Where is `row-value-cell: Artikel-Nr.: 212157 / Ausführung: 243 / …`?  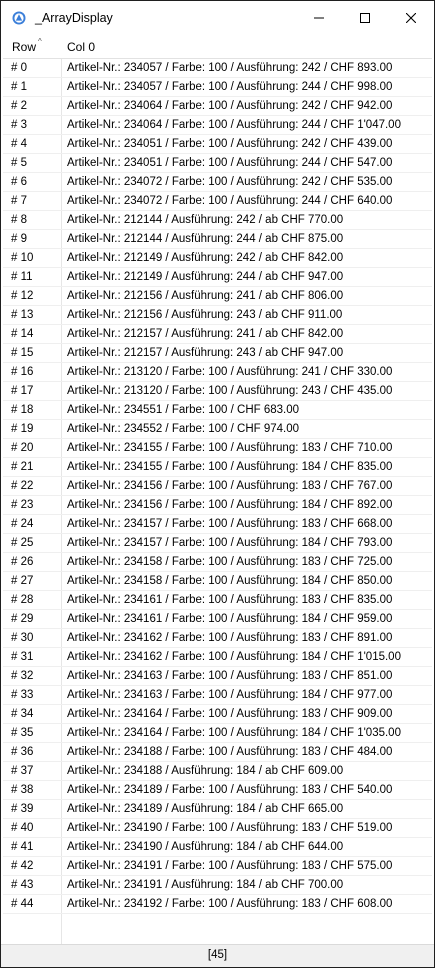 row-value-cell: Artikel-Nr.: 212157 / Ausführung: 243 / … is located at coordinates (205, 353).